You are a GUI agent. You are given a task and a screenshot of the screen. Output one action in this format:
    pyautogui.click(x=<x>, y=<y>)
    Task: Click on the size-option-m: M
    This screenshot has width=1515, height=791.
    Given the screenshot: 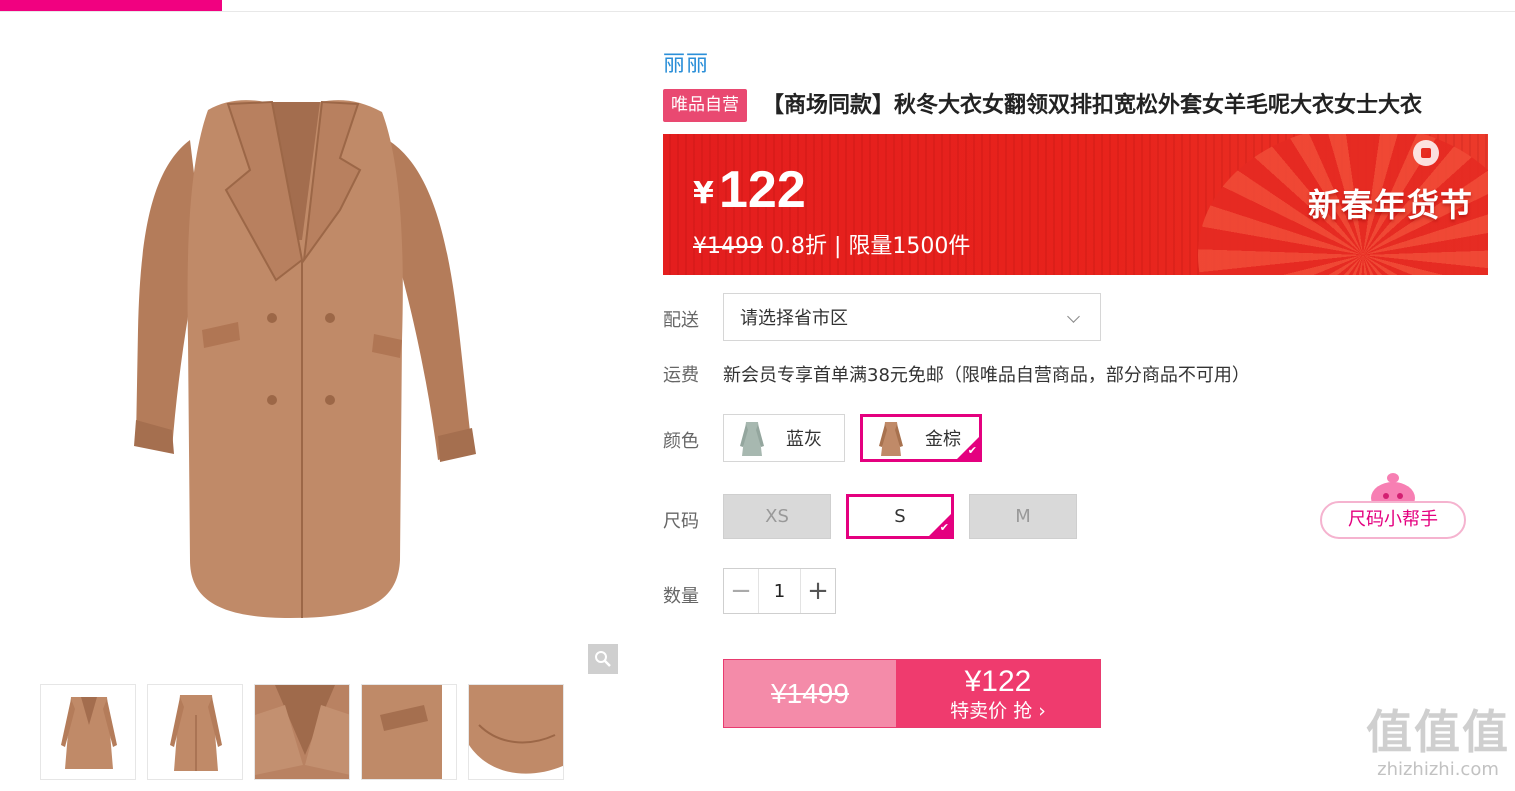 What is the action you would take?
    pyautogui.click(x=1023, y=516)
    